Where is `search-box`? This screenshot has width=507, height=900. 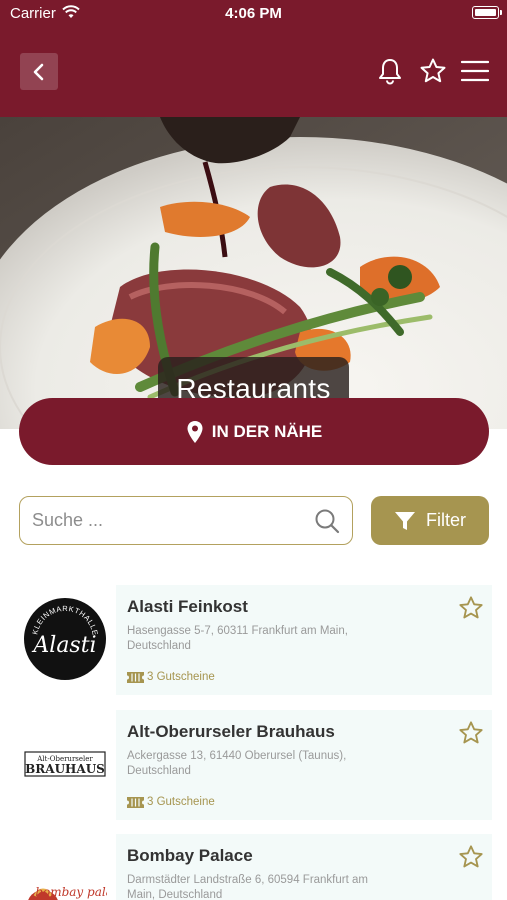 search-box is located at coordinates (186, 520).